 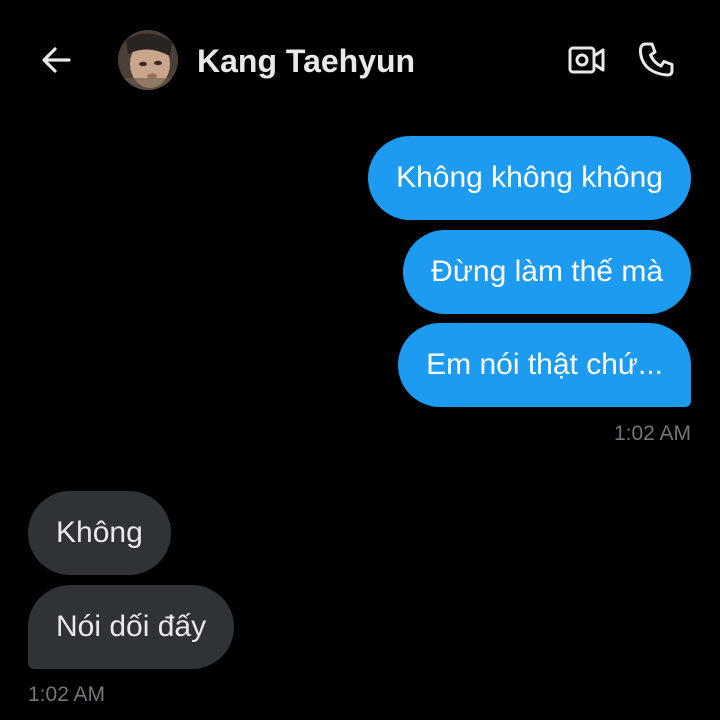 What do you see at coordinates (99, 533) in the screenshot?
I see `incoming-message: Không` at bounding box center [99, 533].